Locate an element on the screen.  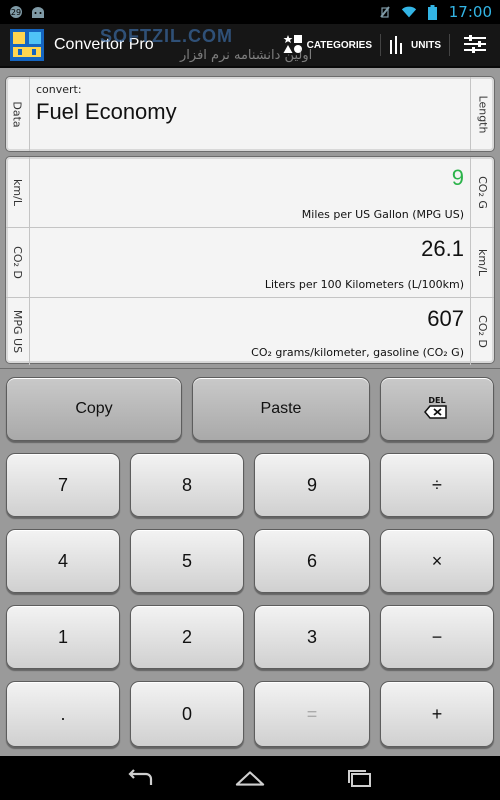
key-6: 6 is located at coordinates (312, 561).